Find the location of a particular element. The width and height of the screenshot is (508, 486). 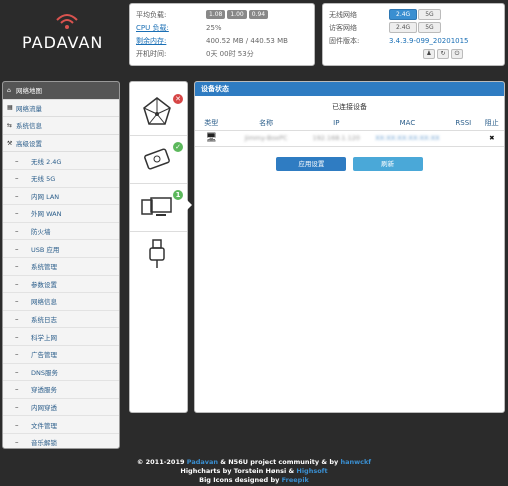

sidebar-sub-label: 外网 WAN is located at coordinates (46, 214).